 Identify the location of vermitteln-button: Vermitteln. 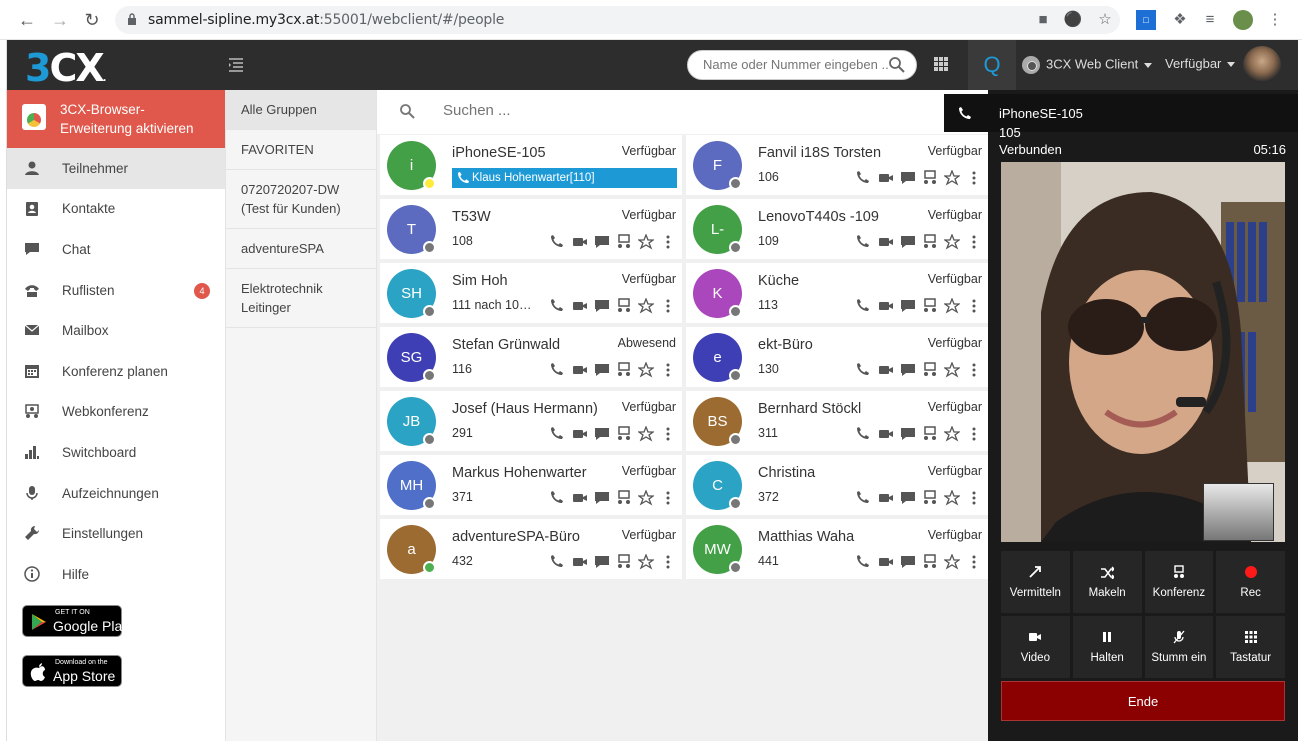
(1035, 582).